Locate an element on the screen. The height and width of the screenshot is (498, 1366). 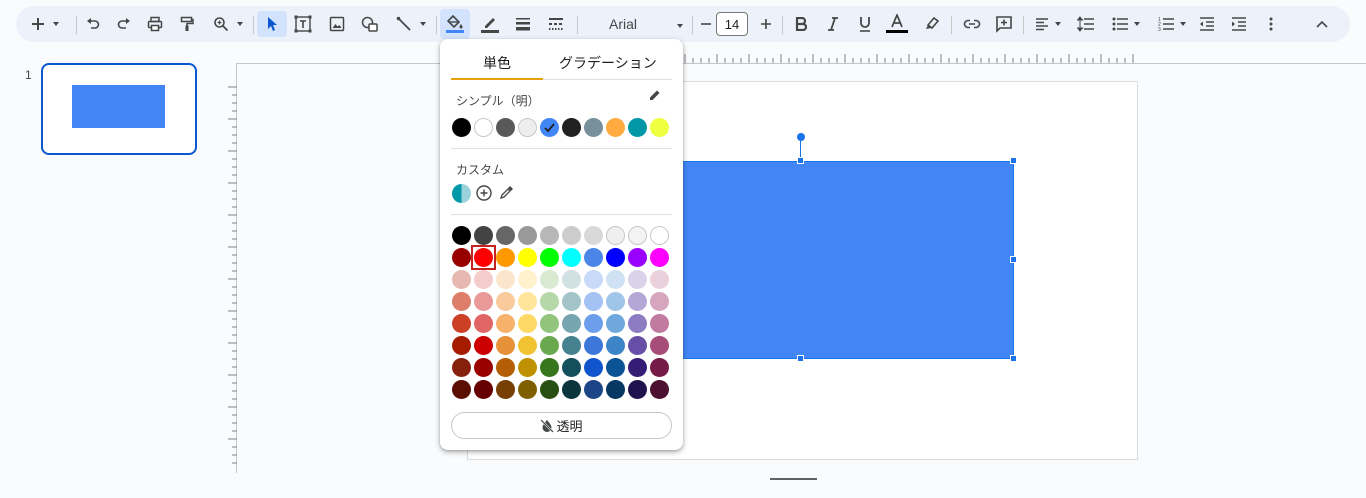
edit-palette-icon is located at coordinates (655, 95).